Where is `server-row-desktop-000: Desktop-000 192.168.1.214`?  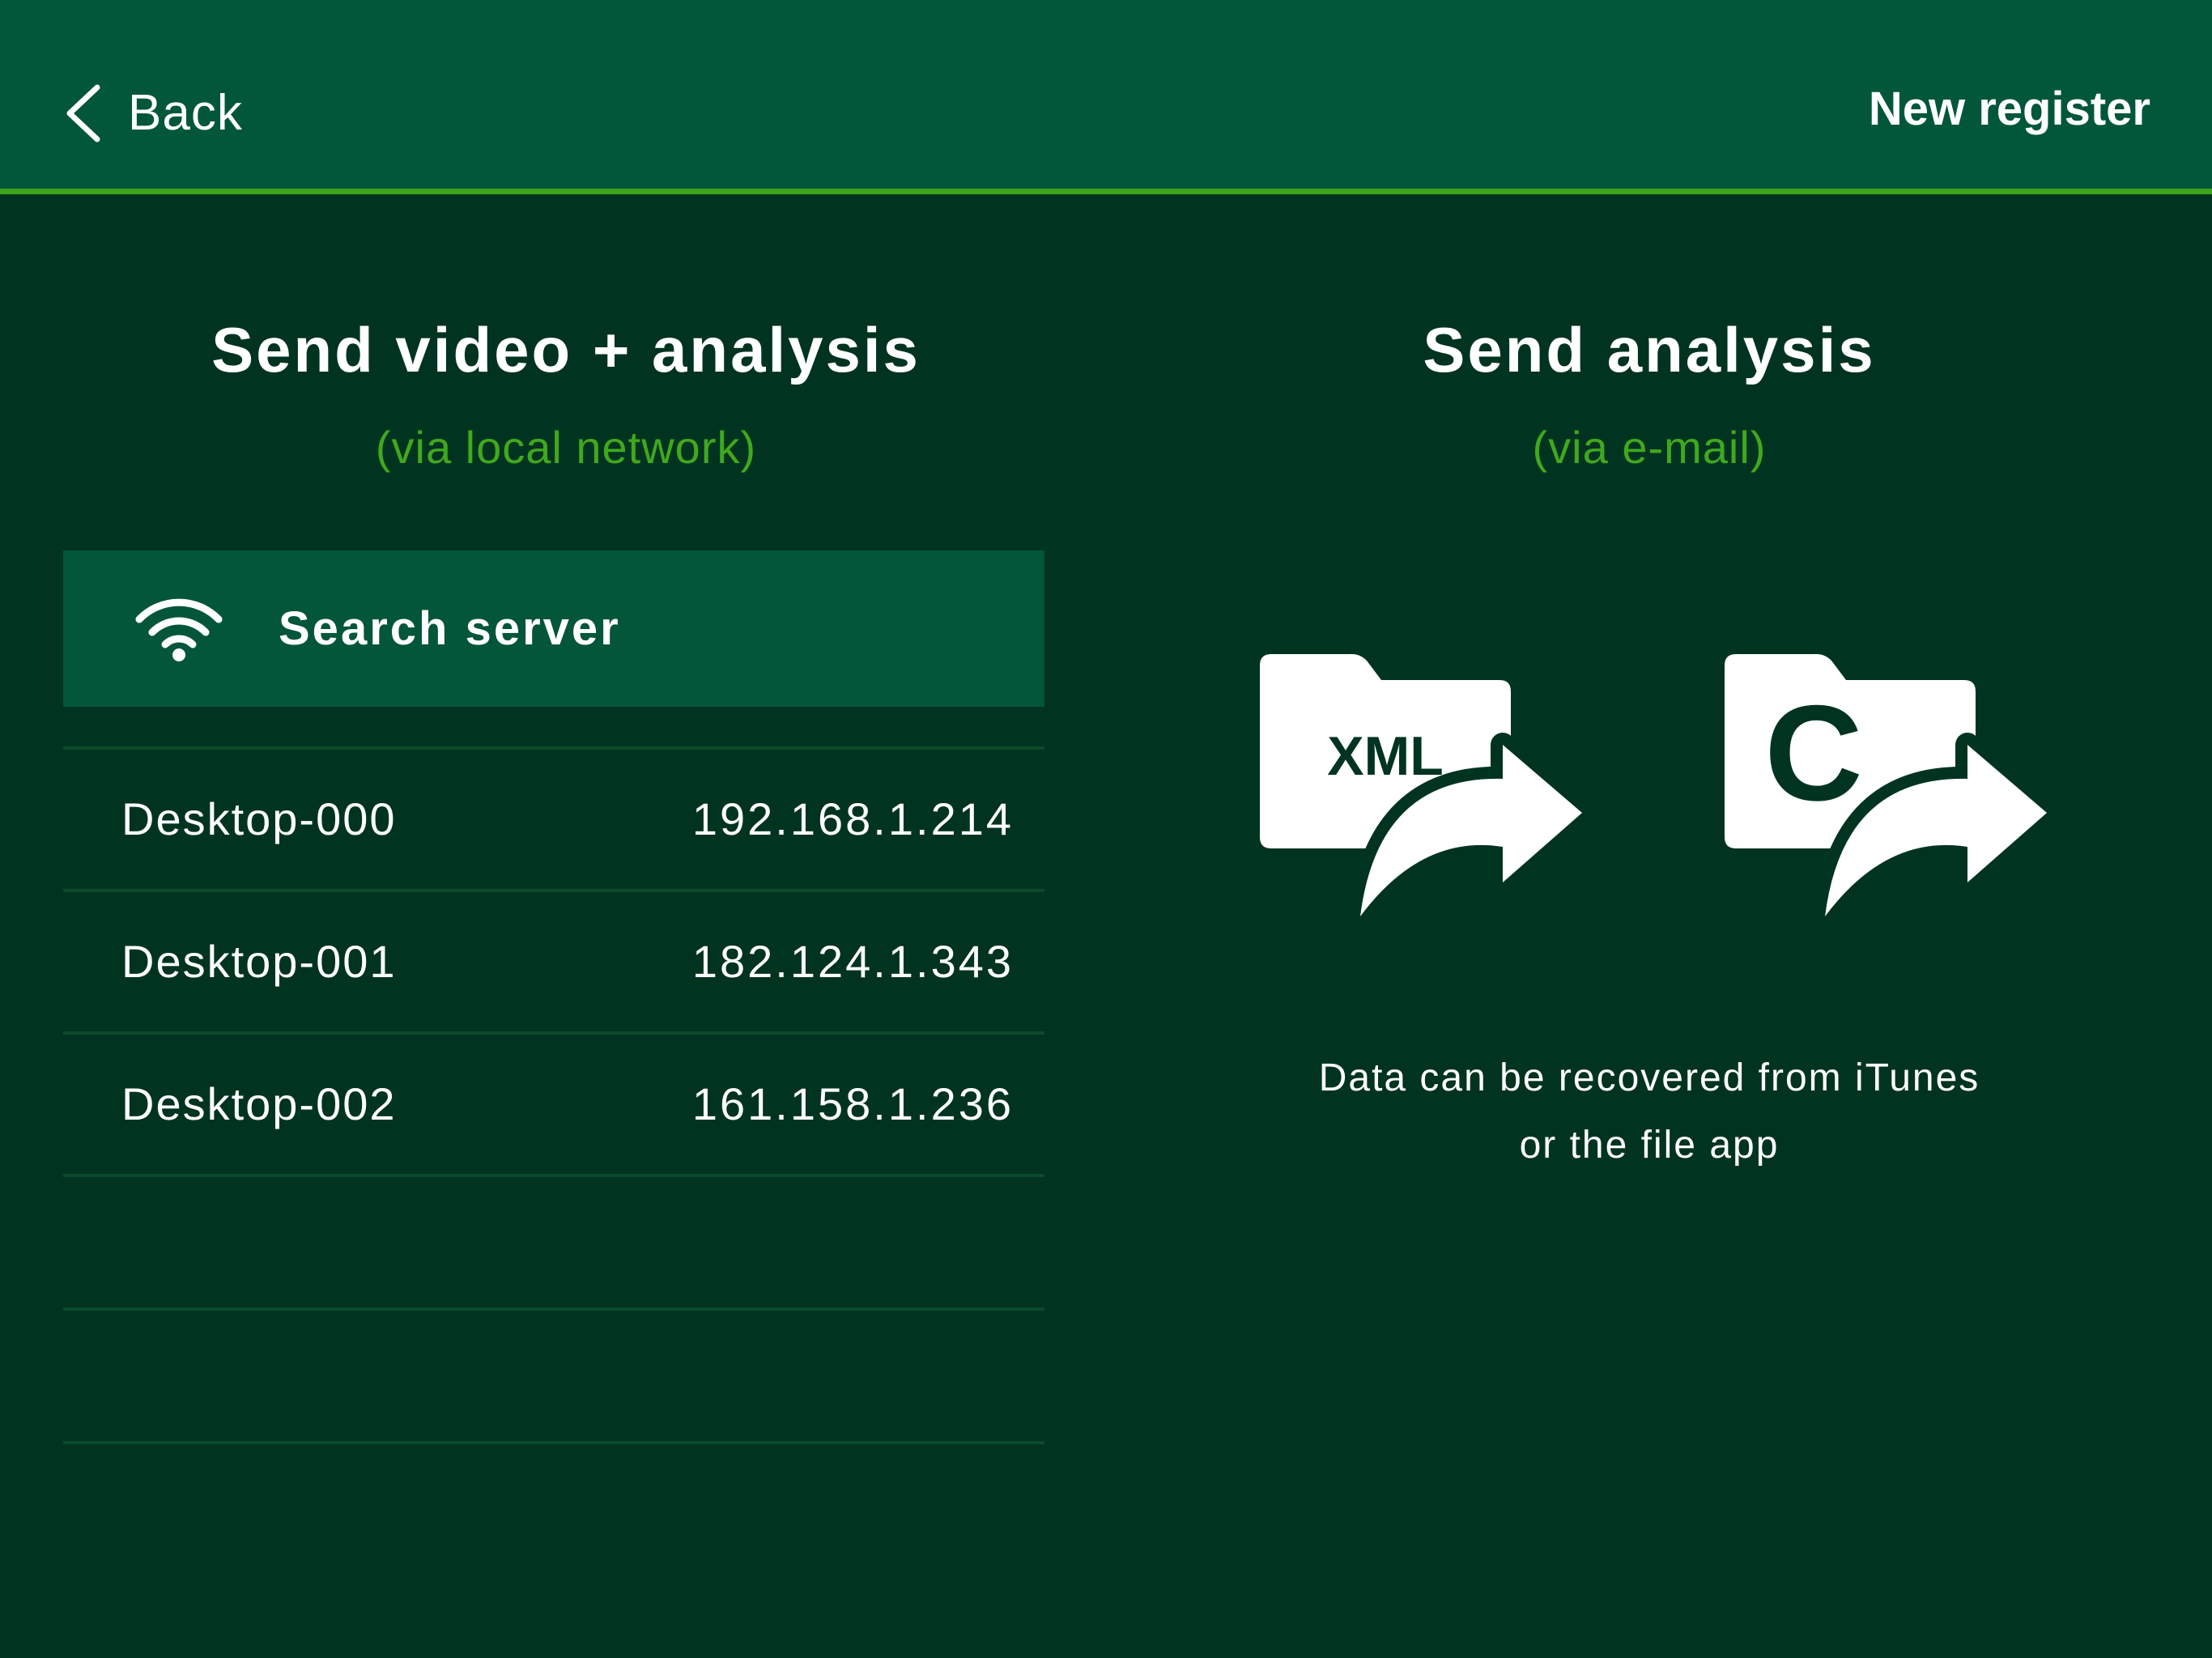
server-row-desktop-000: Desktop-000 192.168.1.214 is located at coordinates (553, 819).